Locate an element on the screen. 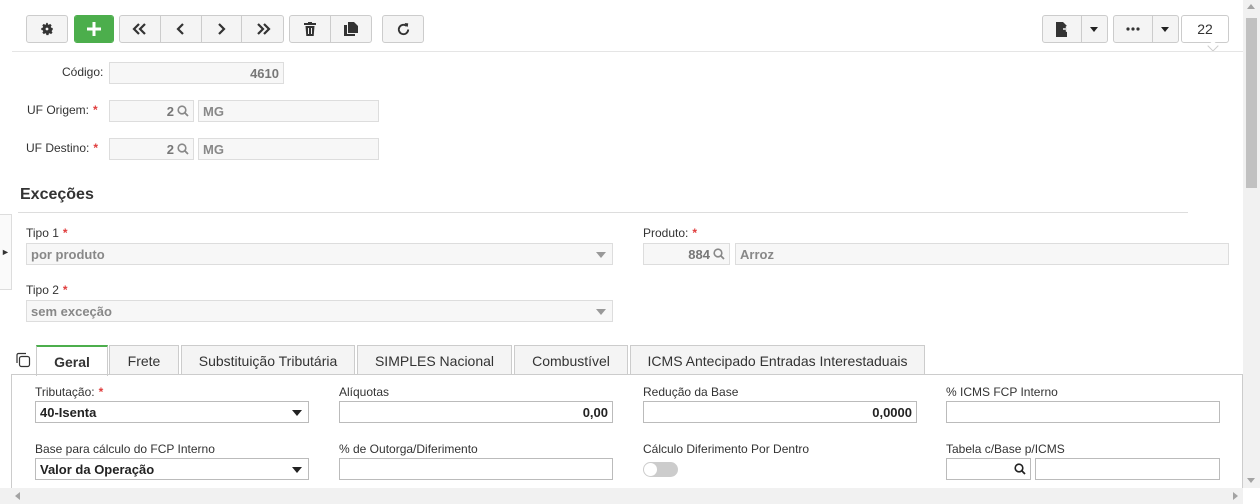 The image size is (1260, 504). produto-label: Produto: is located at coordinates (666, 233).